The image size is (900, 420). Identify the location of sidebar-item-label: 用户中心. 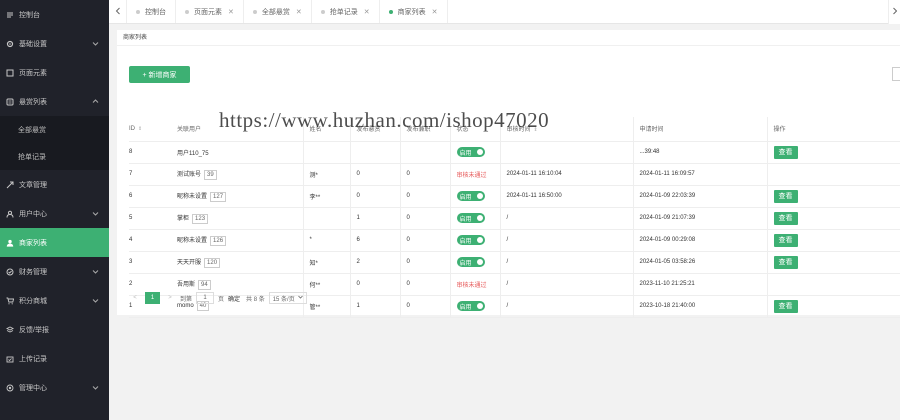
(33, 214).